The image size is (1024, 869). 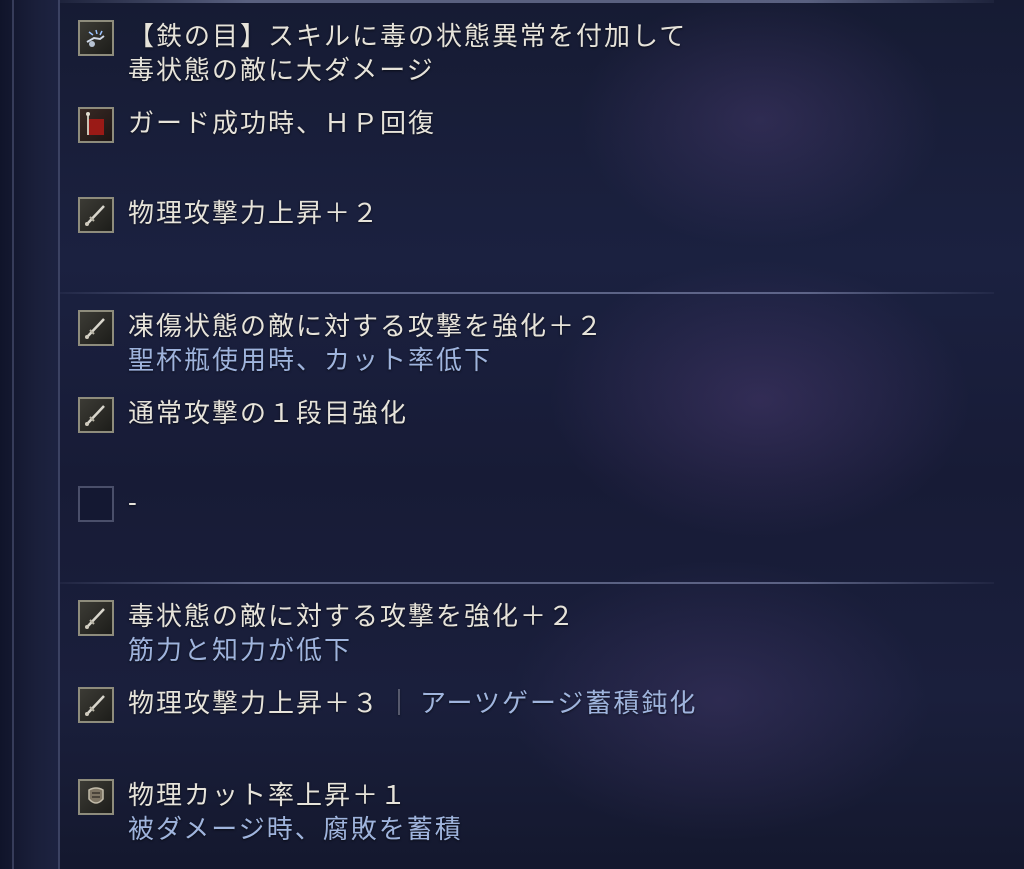 I want to click on effect-row: ガード成功時、ＨＰ回復, so click(x=257, y=125).